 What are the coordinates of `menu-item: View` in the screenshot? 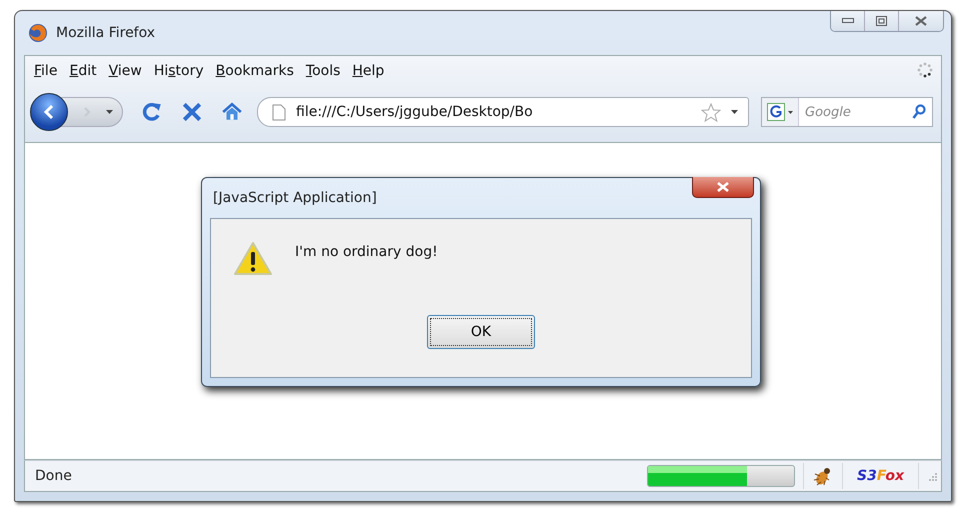 It's located at (125, 71).